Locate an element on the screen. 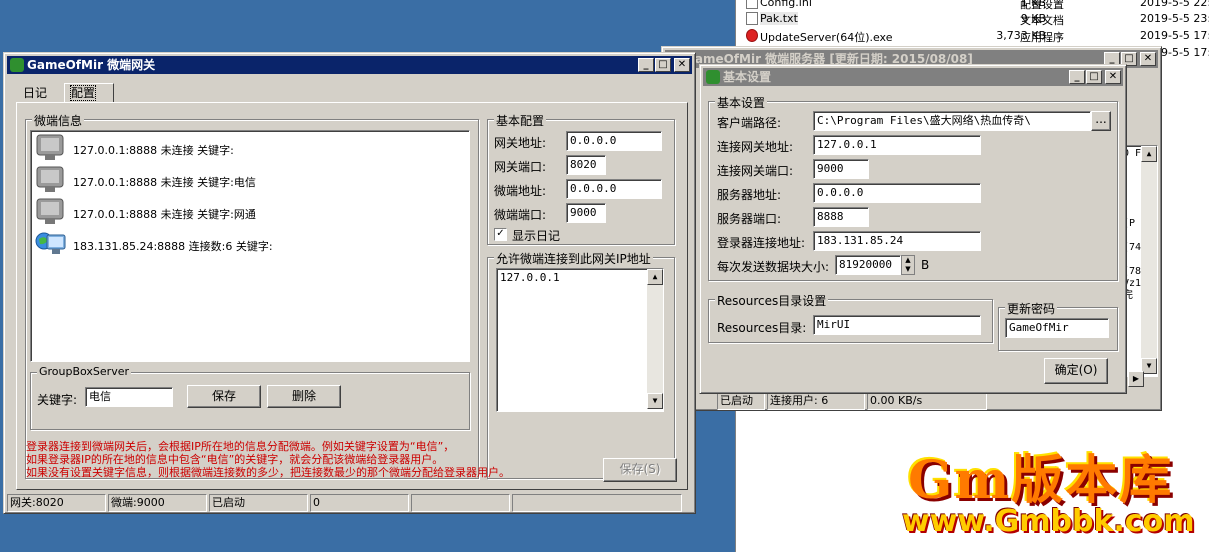  show-log-checkbox: ✓ is located at coordinates (500, 234).